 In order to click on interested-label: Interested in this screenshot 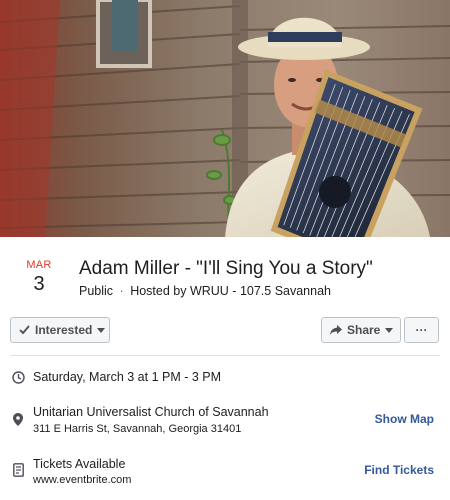, I will do `click(64, 330)`.